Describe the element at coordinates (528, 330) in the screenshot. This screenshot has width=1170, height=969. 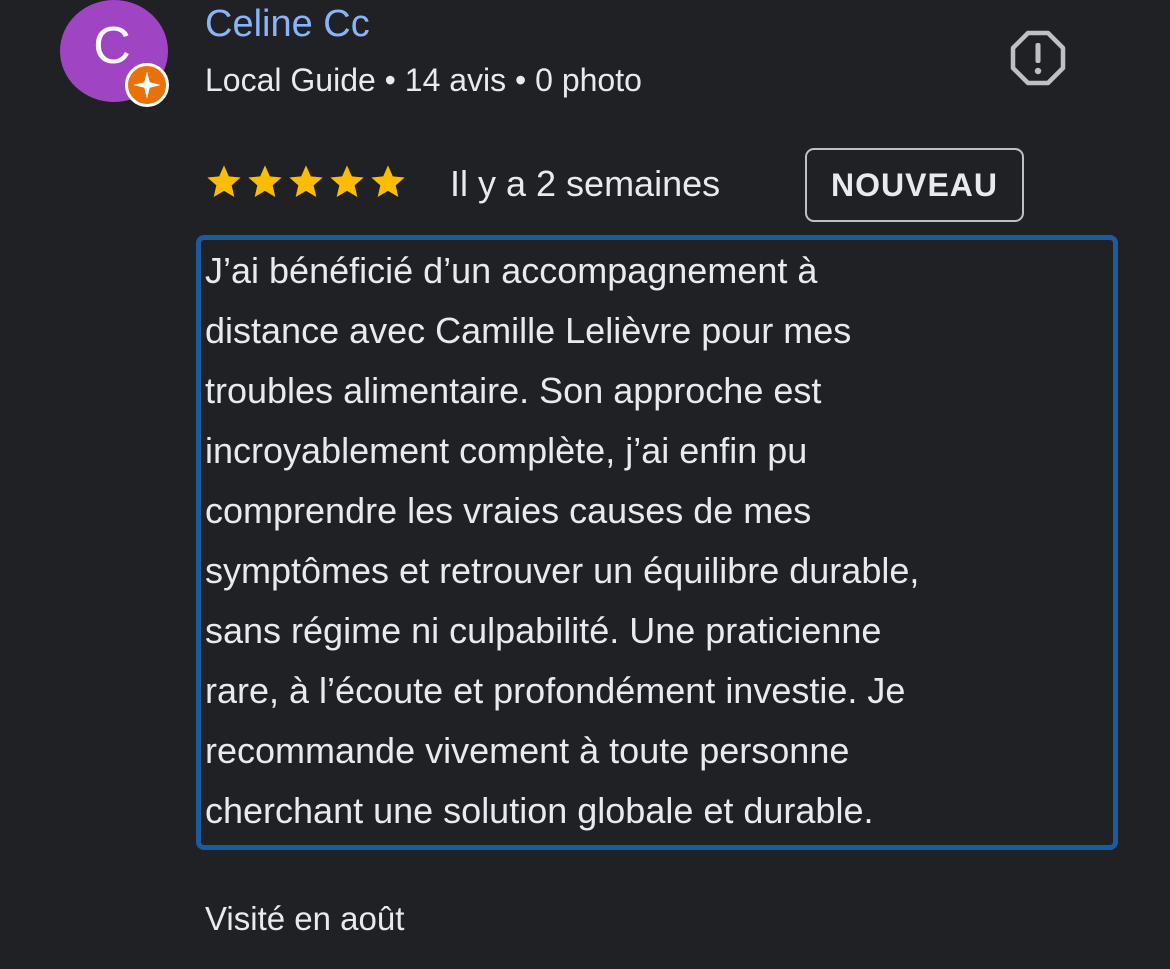
I see `review-text-line: distance avec Camille Lelièvre pour mes` at that location.